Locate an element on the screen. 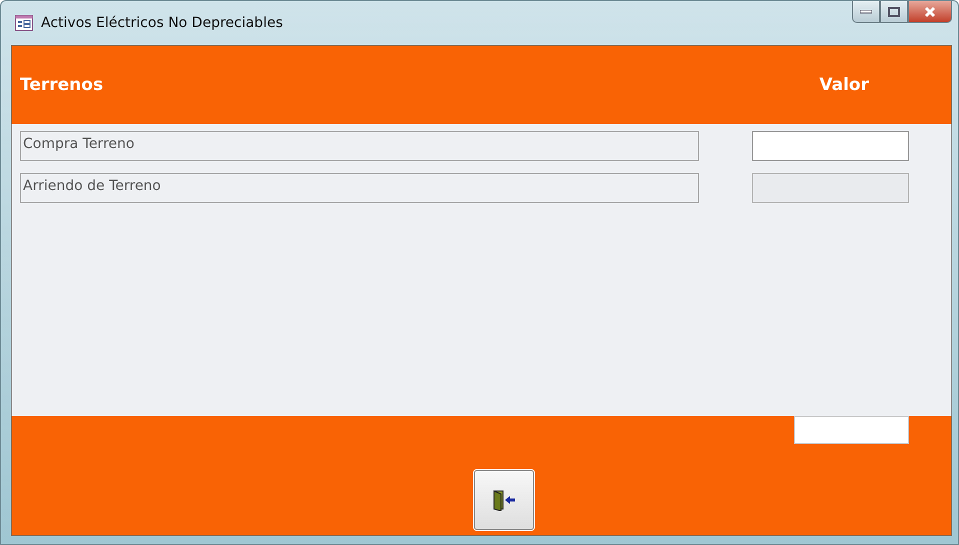 The image size is (959, 545). maximize-button is located at coordinates (894, 12).